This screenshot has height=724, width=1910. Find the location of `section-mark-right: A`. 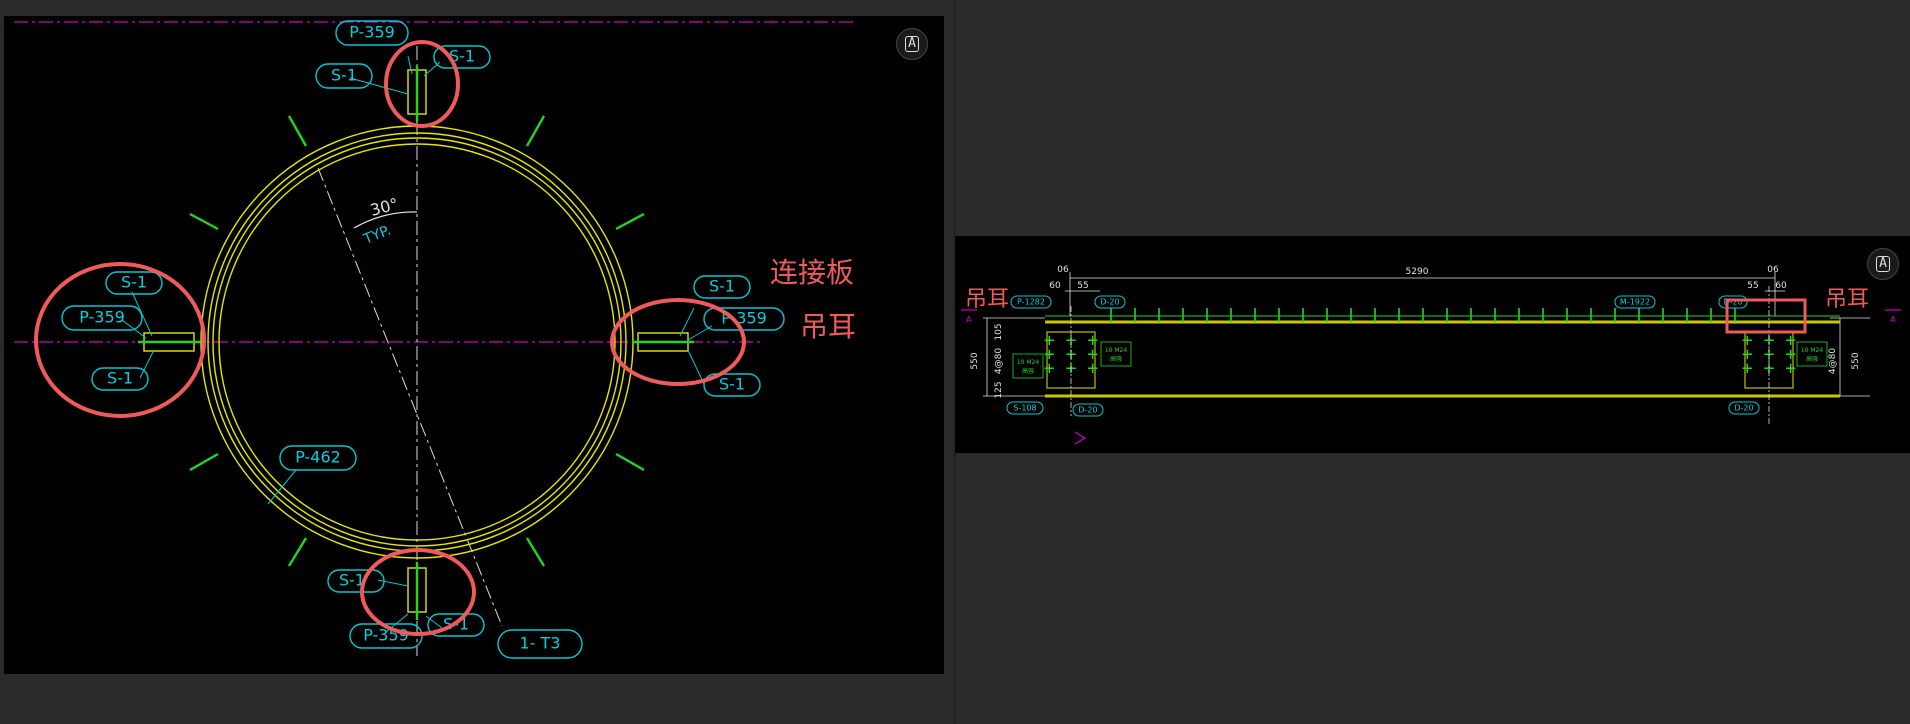

section-mark-right: A is located at coordinates (1893, 316).